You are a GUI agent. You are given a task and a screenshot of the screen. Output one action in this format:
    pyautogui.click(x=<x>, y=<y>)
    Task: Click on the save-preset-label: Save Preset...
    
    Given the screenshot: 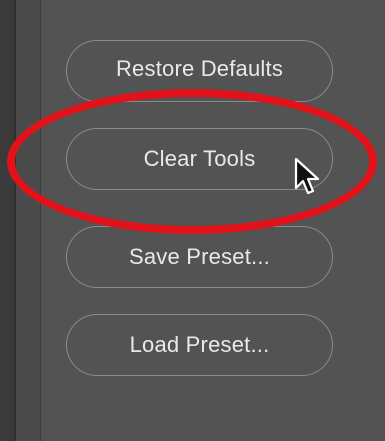 What is the action you would take?
    pyautogui.click(x=199, y=256)
    